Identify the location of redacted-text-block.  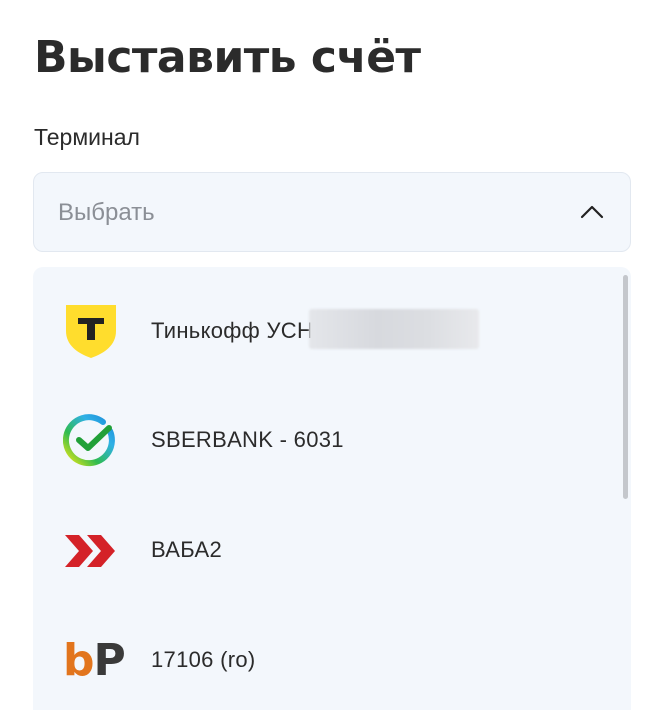
(394, 329).